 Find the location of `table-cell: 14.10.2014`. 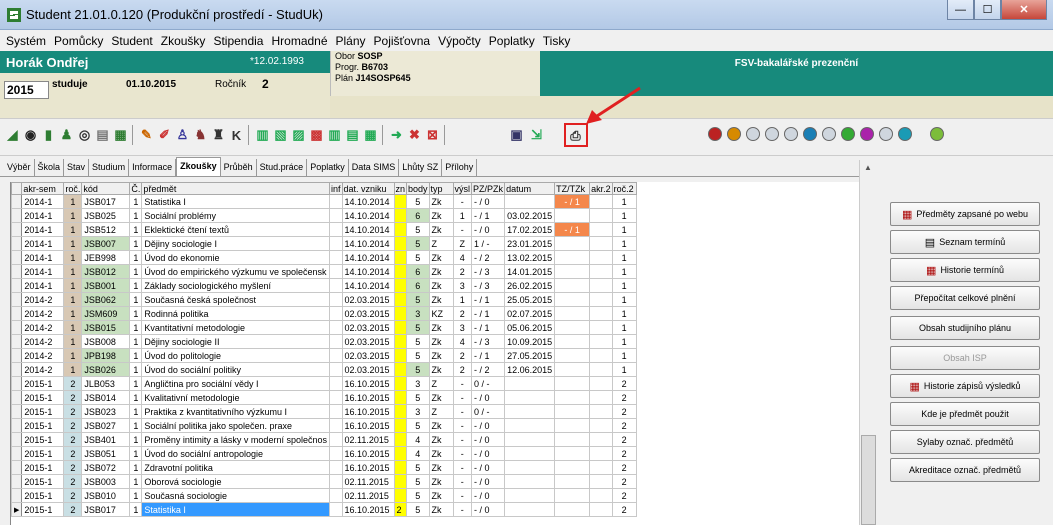

table-cell: 14.10.2014 is located at coordinates (368, 257).